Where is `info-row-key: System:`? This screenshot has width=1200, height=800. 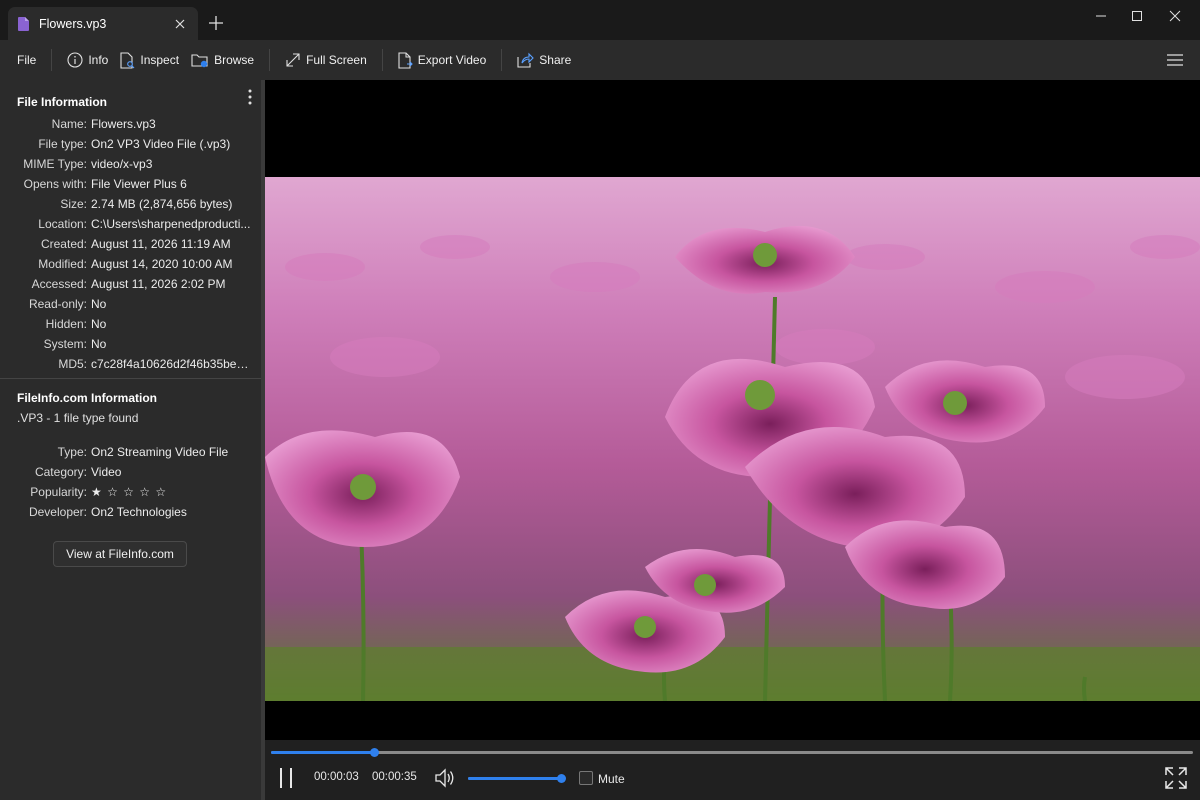
info-row-key: System: is located at coordinates (65, 344).